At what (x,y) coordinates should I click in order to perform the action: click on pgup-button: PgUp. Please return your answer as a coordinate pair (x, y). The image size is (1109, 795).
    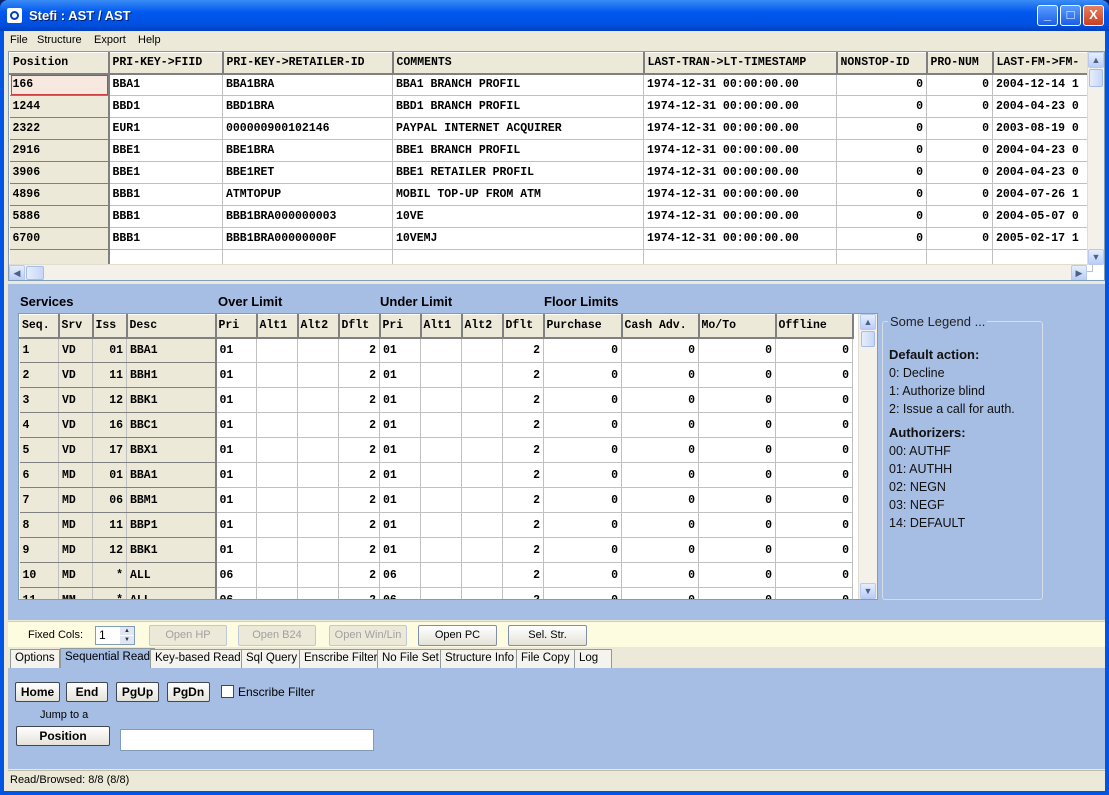
    Looking at the image, I should click on (137, 692).